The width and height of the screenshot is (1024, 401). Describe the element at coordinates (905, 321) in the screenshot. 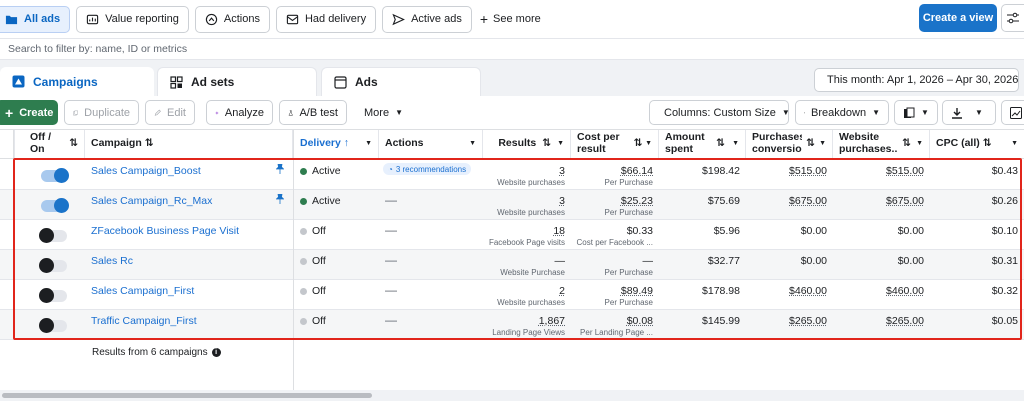

I see `website-purchases-value: $265.00` at that location.